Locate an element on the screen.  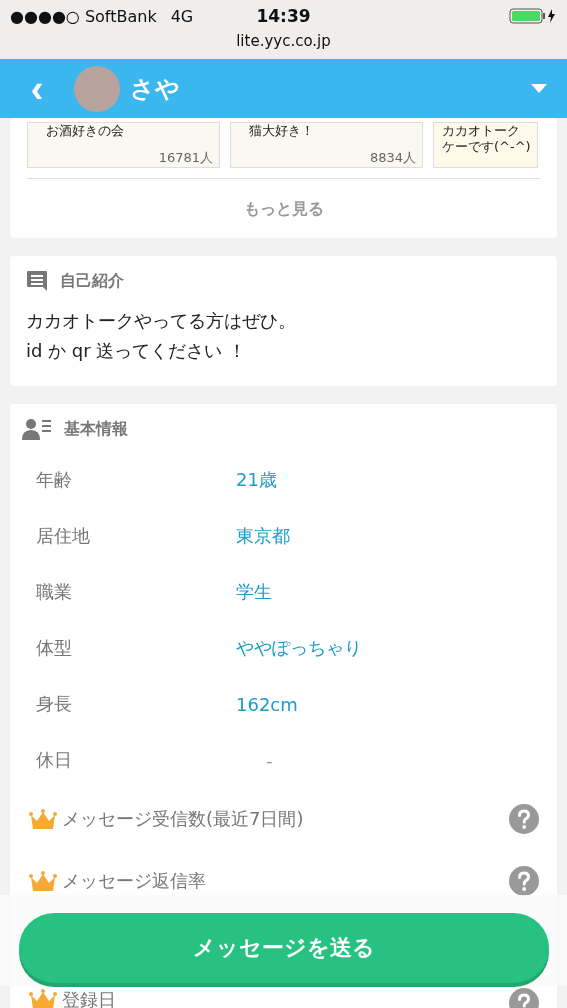
section-heading: 自己紹介 is located at coordinates (92, 281).